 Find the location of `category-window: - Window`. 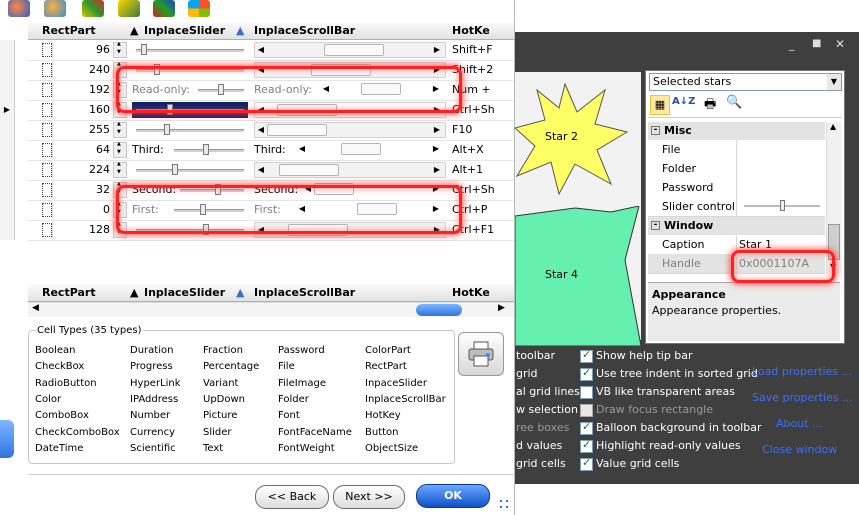

category-window: - Window is located at coordinates (736, 226).